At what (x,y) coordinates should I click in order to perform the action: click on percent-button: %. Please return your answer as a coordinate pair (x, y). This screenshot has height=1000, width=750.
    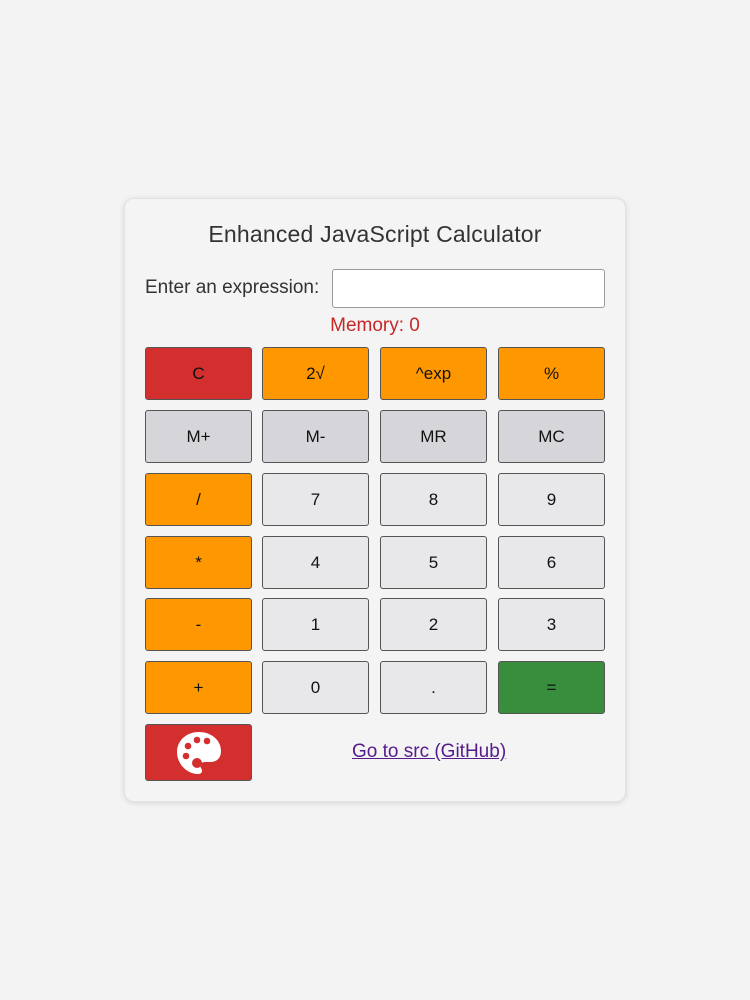
    Looking at the image, I should click on (551, 373).